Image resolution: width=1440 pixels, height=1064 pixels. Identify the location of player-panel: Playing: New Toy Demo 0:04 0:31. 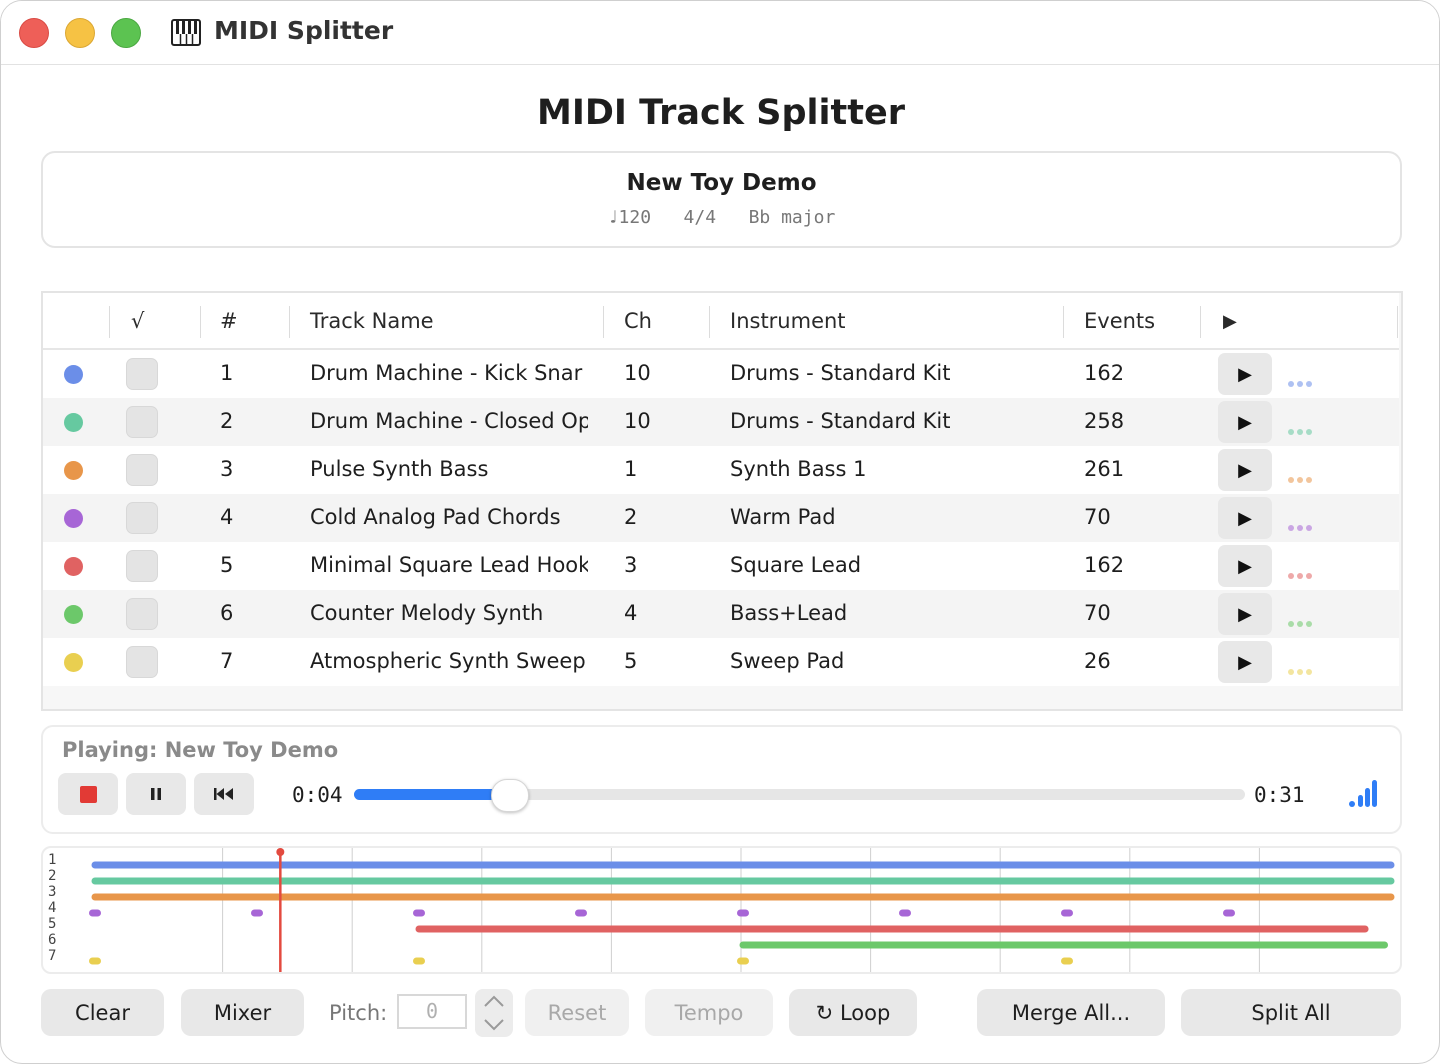
(721, 779).